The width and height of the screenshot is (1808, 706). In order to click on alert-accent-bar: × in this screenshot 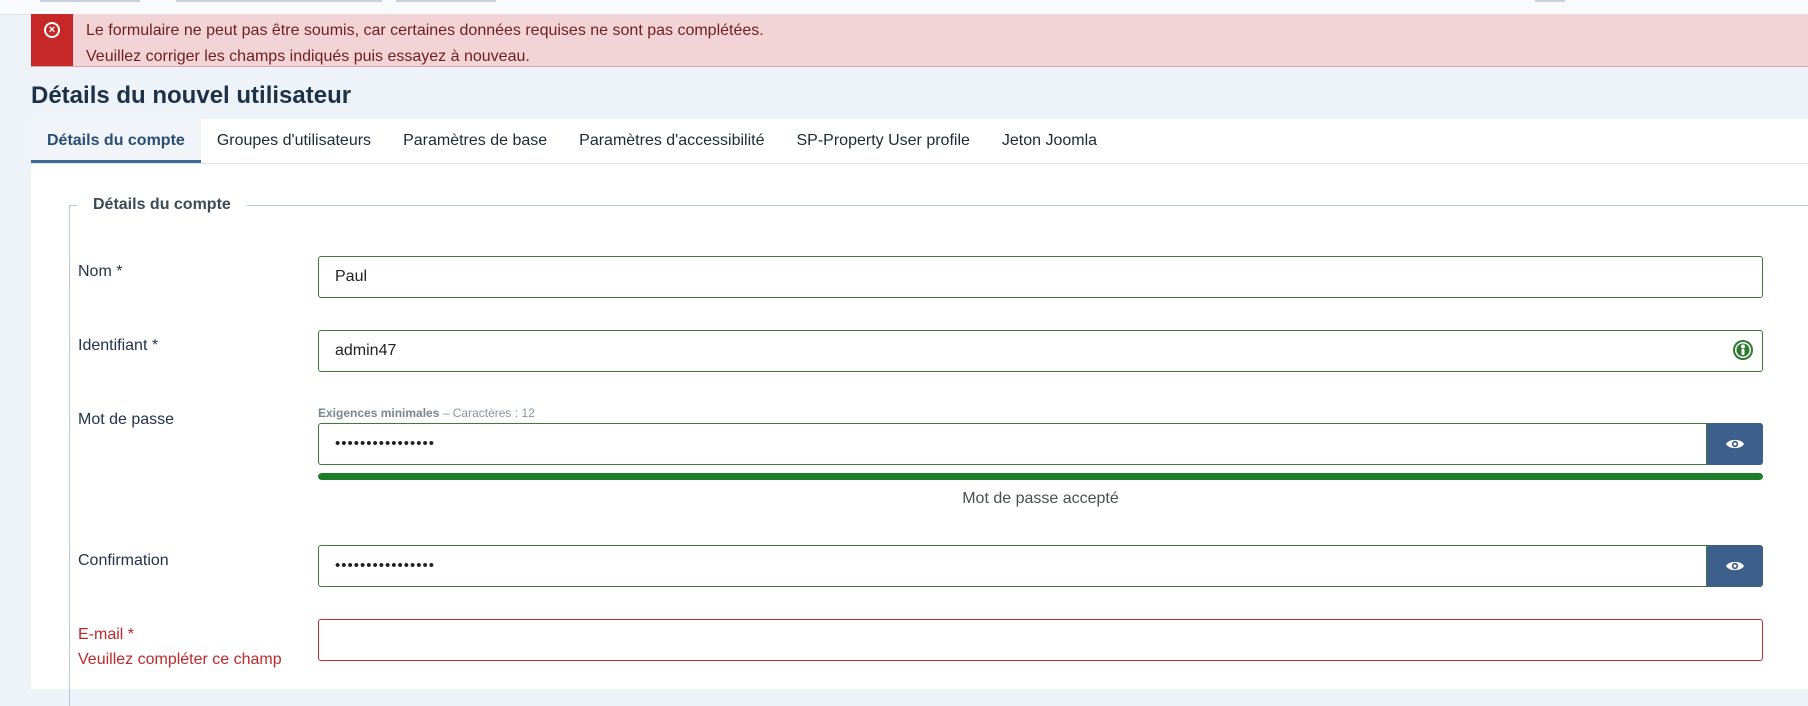, I will do `click(52, 40)`.